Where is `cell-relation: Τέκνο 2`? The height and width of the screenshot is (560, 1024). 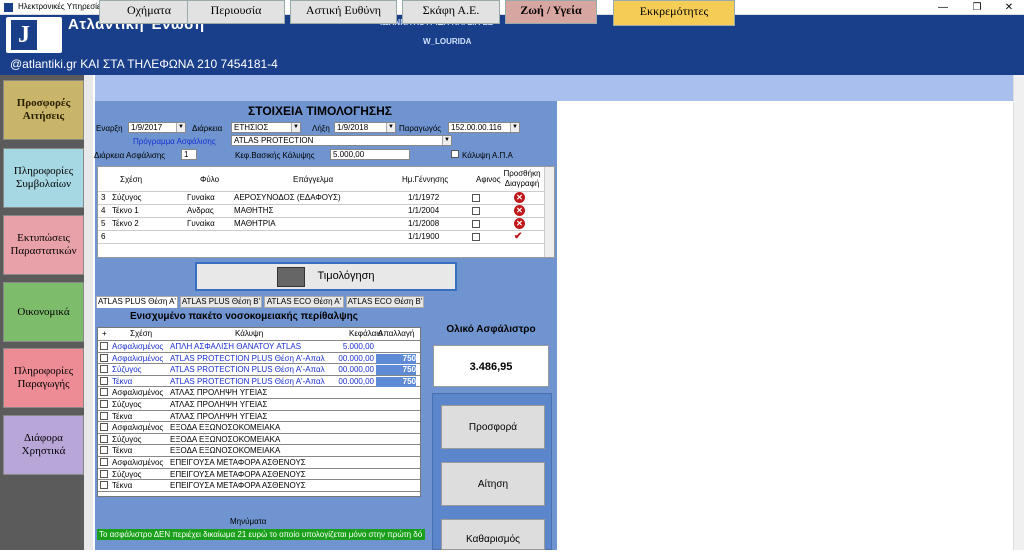 cell-relation: Τέκνο 2 is located at coordinates (125, 223).